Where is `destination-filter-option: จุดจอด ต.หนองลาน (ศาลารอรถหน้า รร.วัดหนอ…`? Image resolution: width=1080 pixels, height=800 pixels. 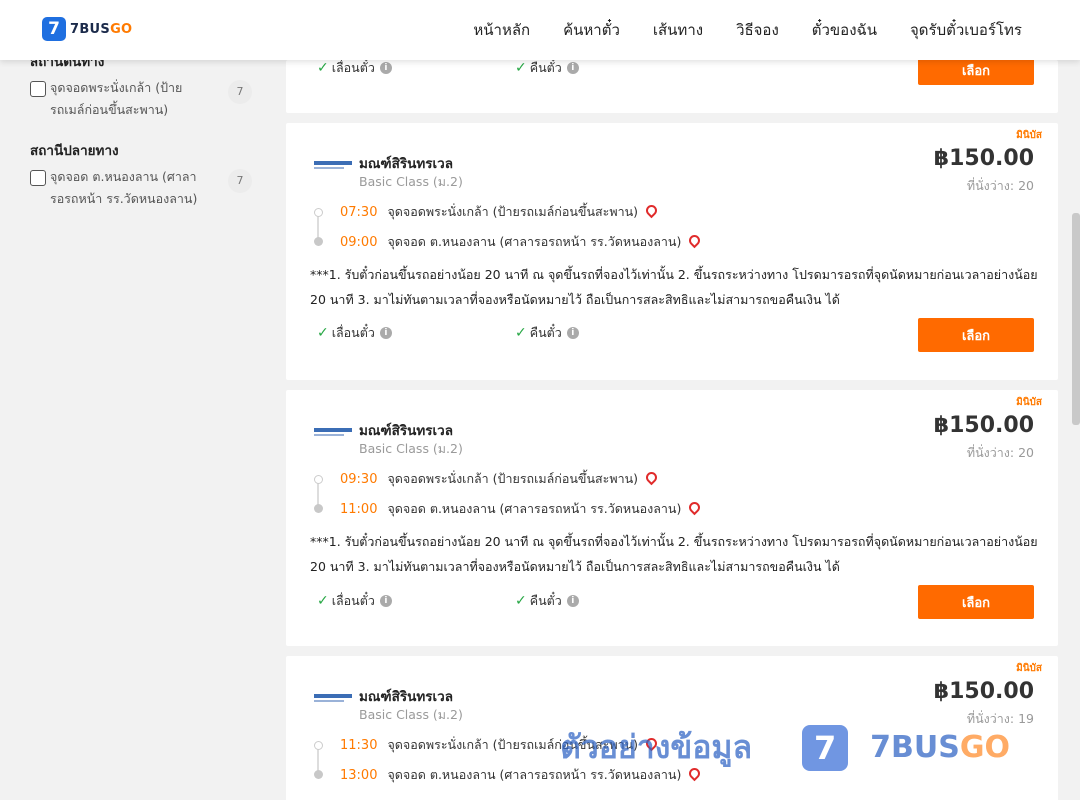 destination-filter-option: จุดจอด ต.หนองลาน (ศาลารอรถหน้า รร.วัดหนอ… is located at coordinates (144, 189).